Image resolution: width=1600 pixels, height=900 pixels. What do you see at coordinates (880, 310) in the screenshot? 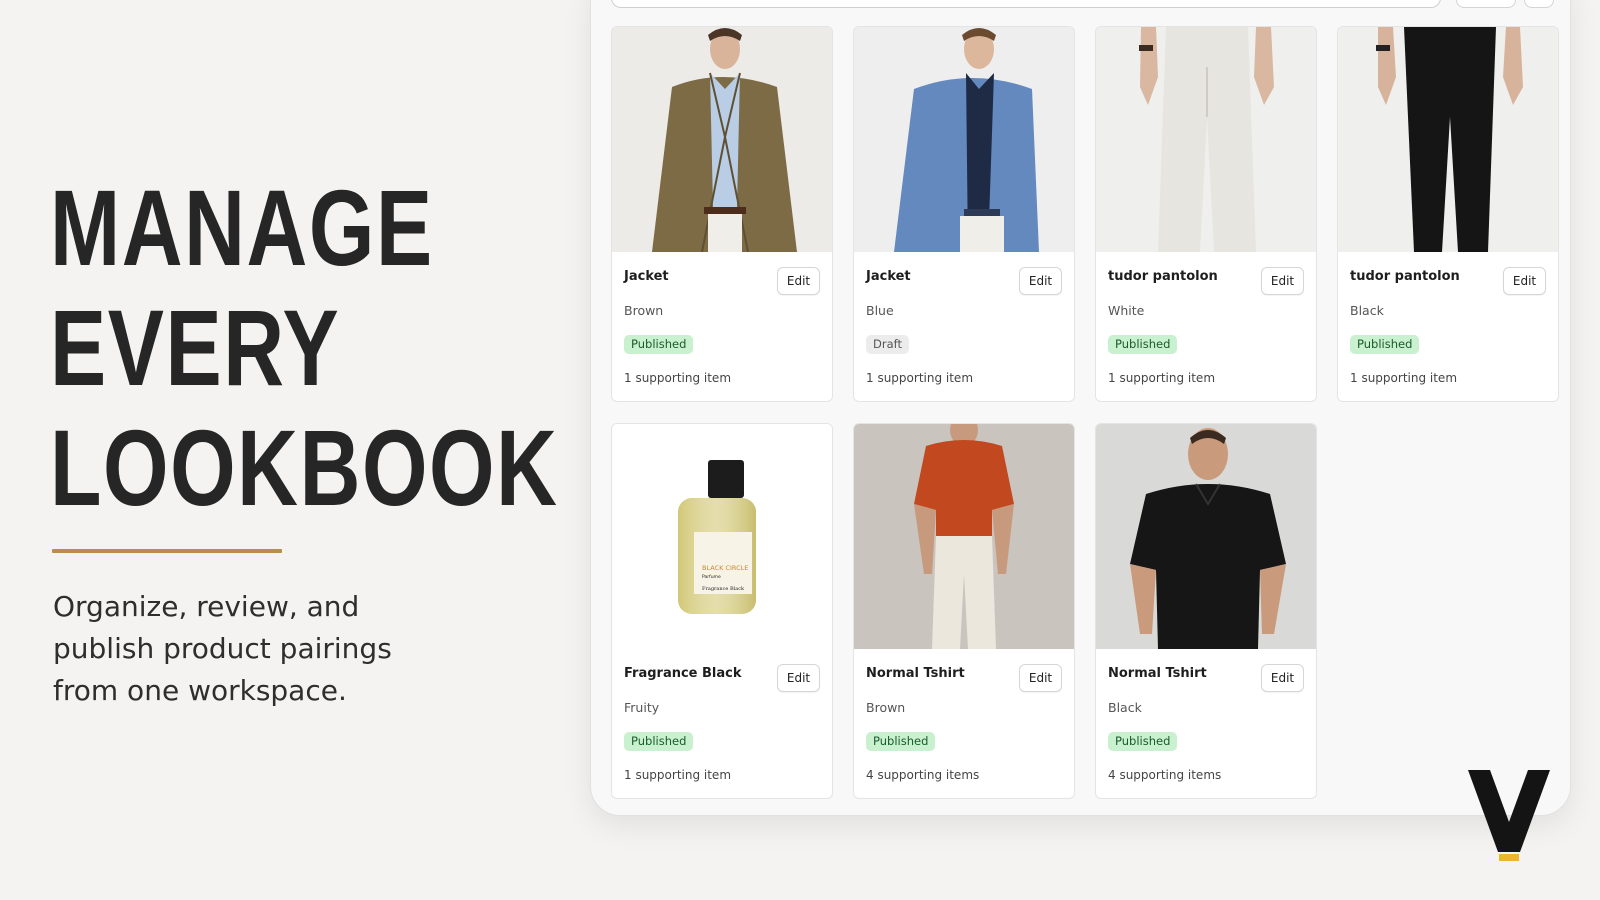
I see `product-variant: Blue` at bounding box center [880, 310].